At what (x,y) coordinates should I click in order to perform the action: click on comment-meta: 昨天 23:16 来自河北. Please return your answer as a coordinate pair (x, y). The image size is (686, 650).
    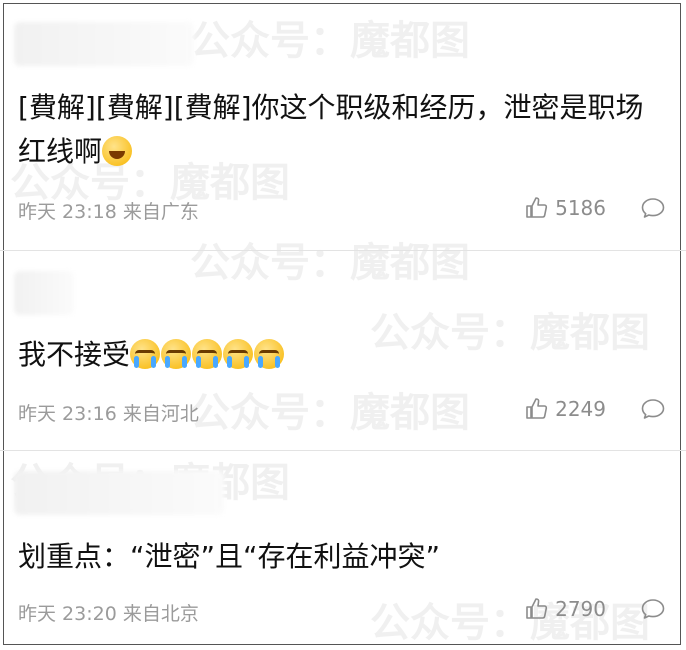
    Looking at the image, I should click on (108, 414).